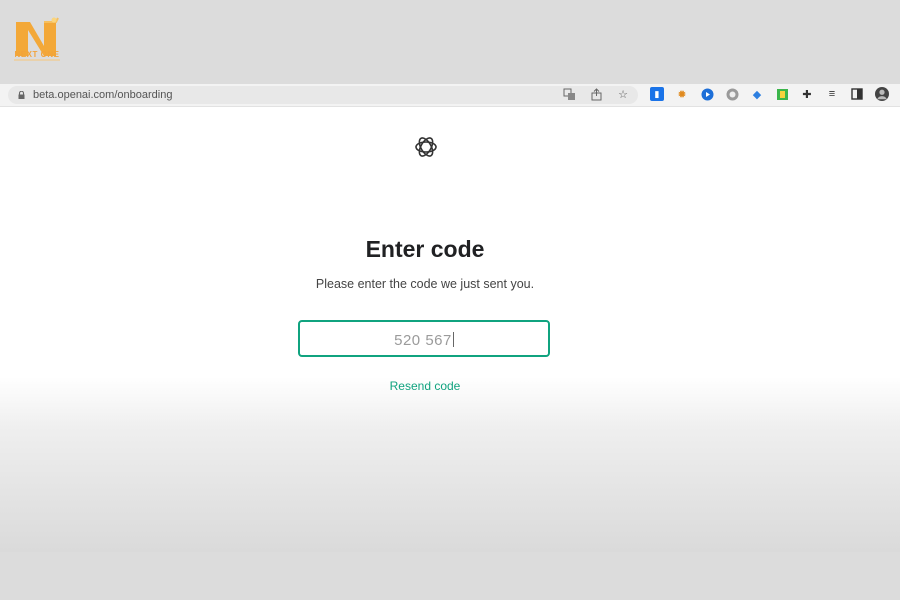 The image size is (900, 600). I want to click on brand-name: NEXT ONE, so click(37, 54).